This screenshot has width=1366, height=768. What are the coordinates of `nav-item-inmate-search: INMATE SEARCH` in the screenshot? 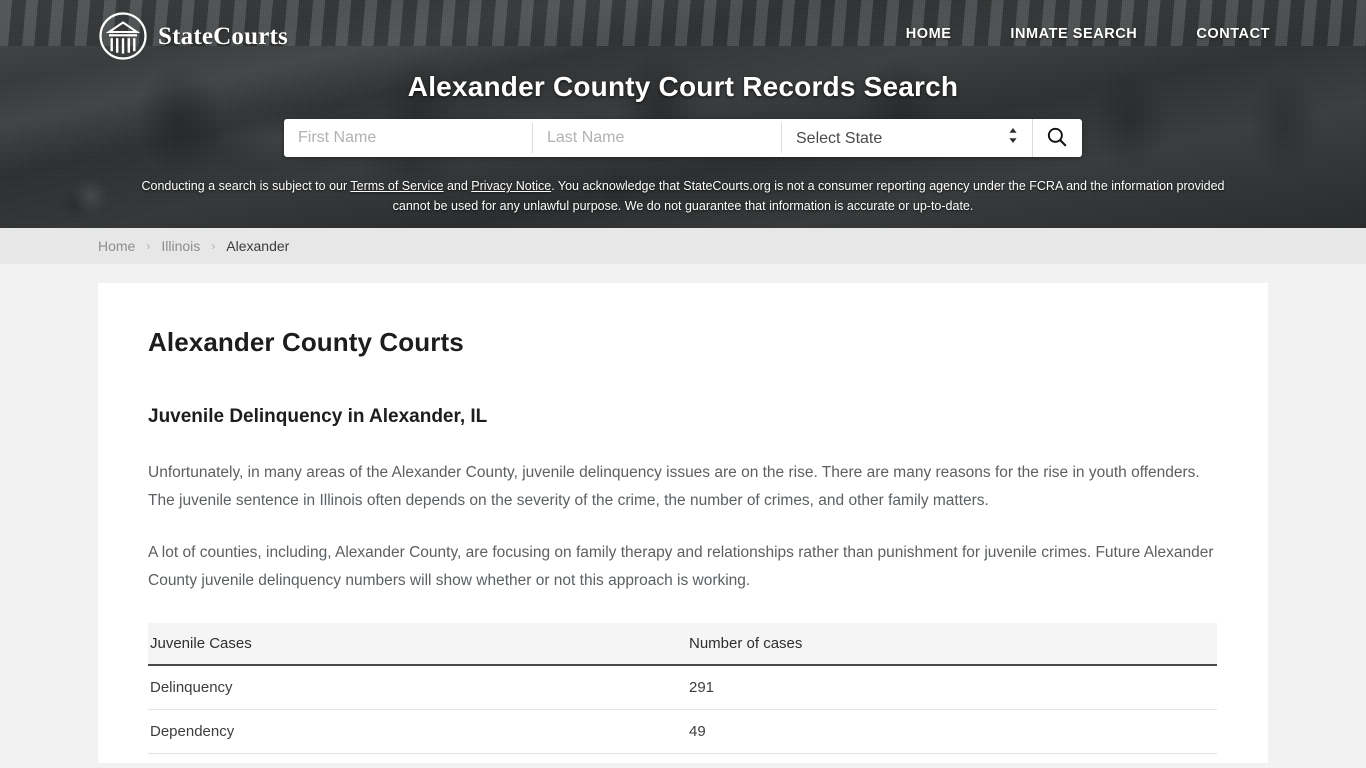 It's located at (1073, 34).